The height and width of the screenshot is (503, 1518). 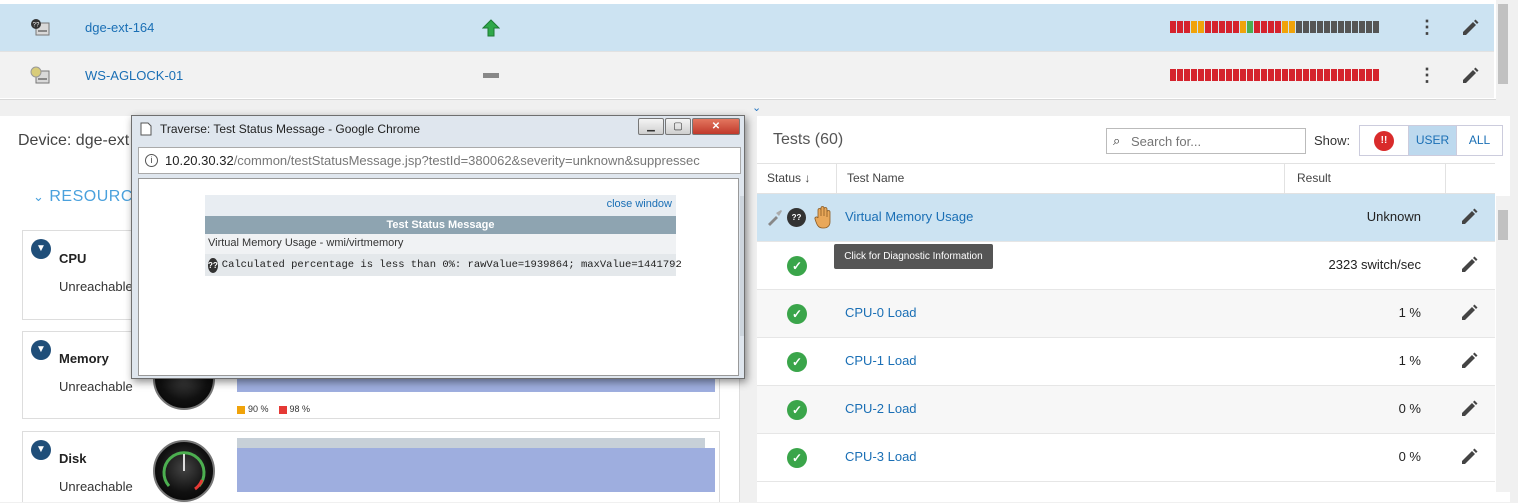 I want to click on popup-scrollbar, so click(x=742, y=266).